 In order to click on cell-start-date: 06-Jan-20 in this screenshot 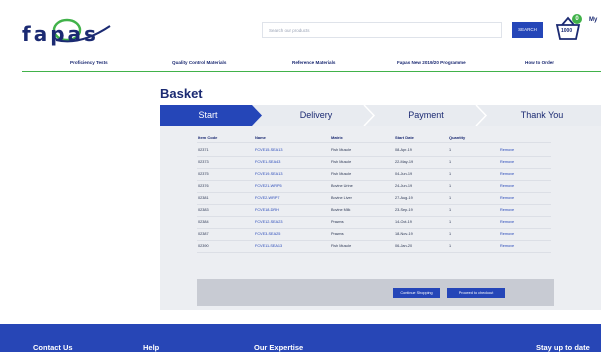, I will do `click(404, 246)`.